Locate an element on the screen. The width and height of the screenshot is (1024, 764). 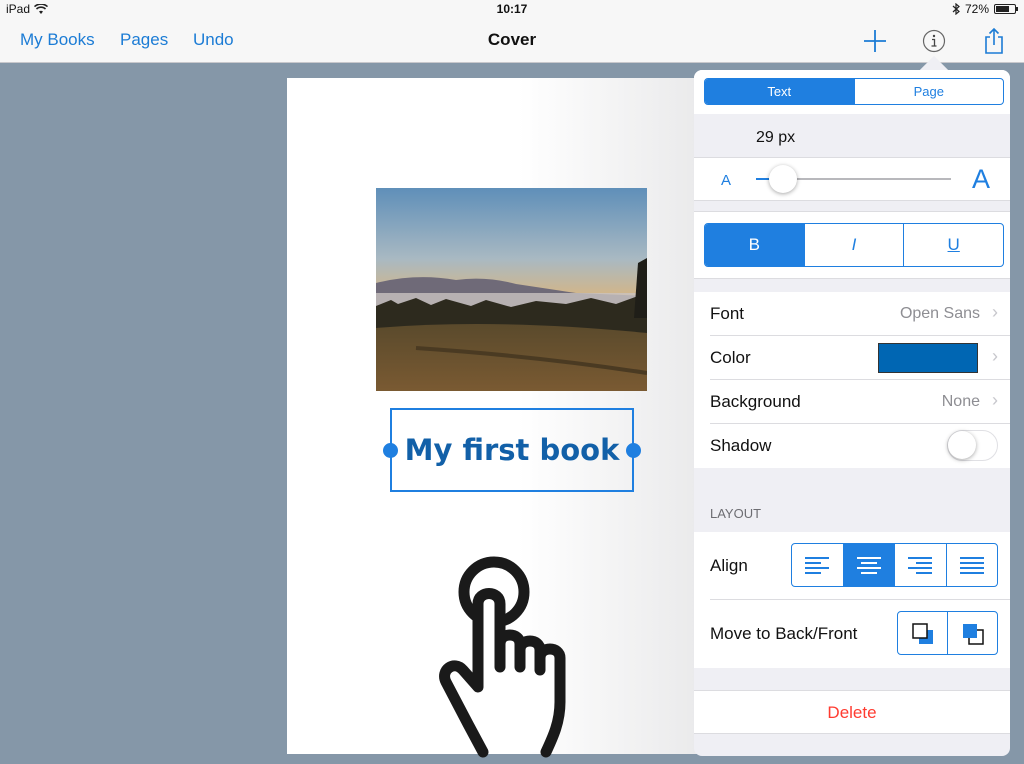
bring-to-front-icon is located at coordinates (973, 634).